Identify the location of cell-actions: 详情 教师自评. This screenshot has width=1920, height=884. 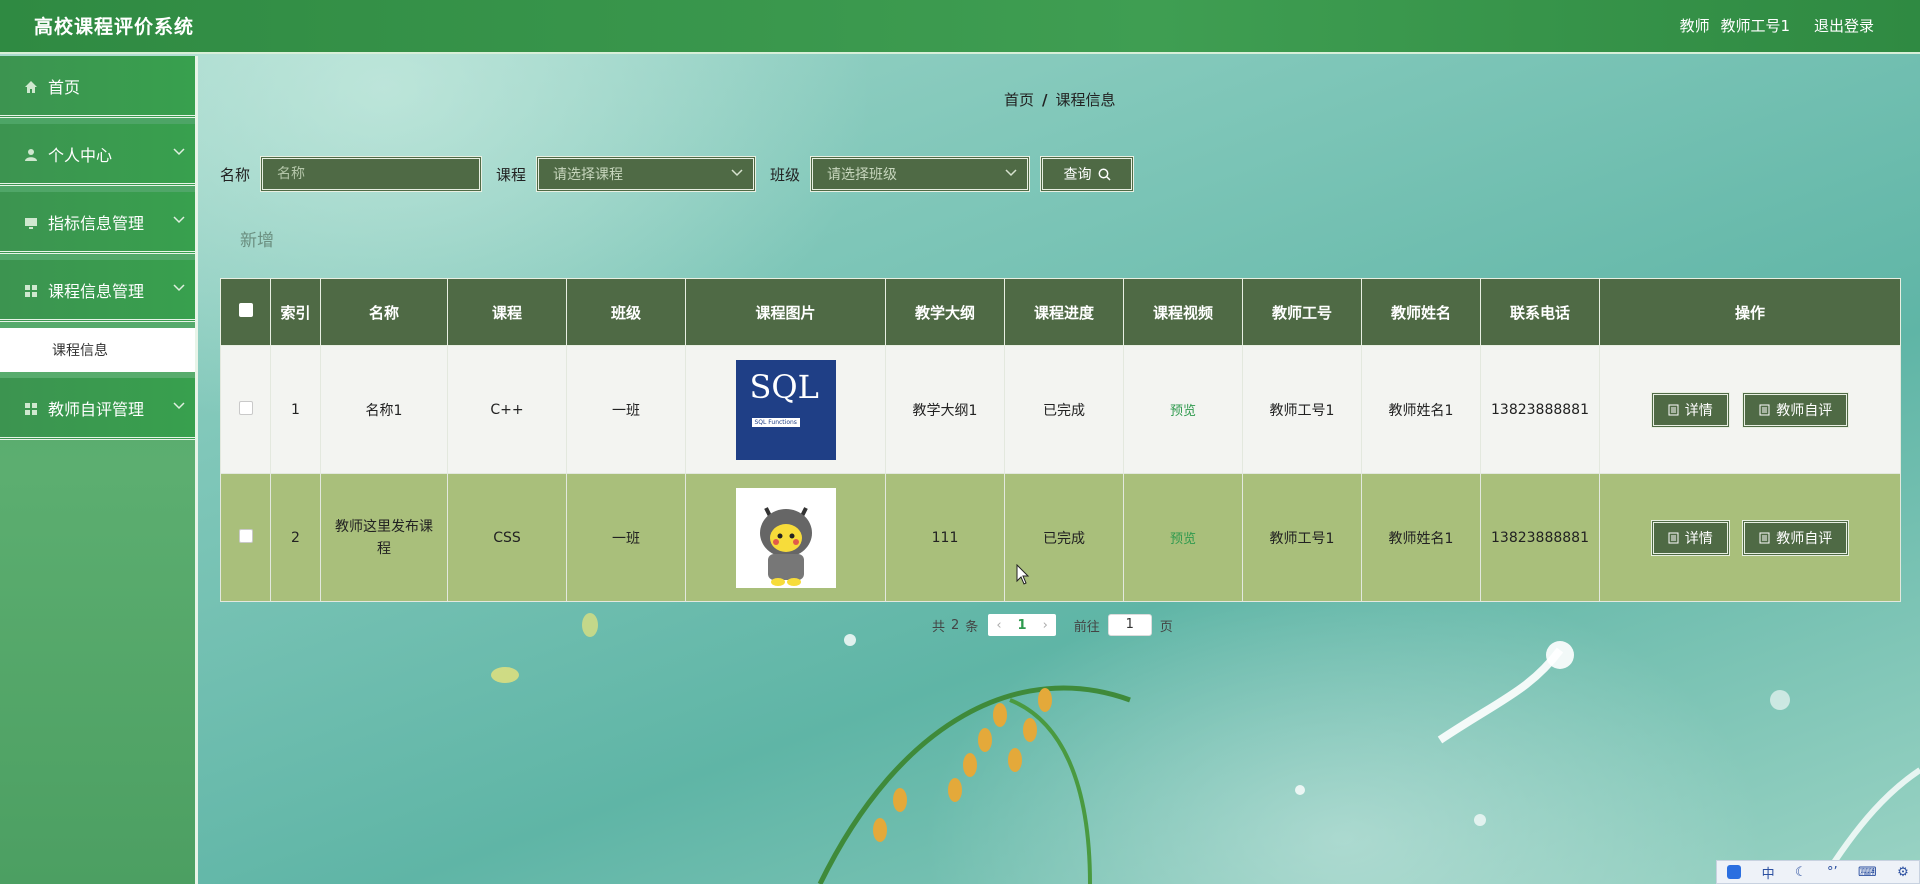
(1750, 537).